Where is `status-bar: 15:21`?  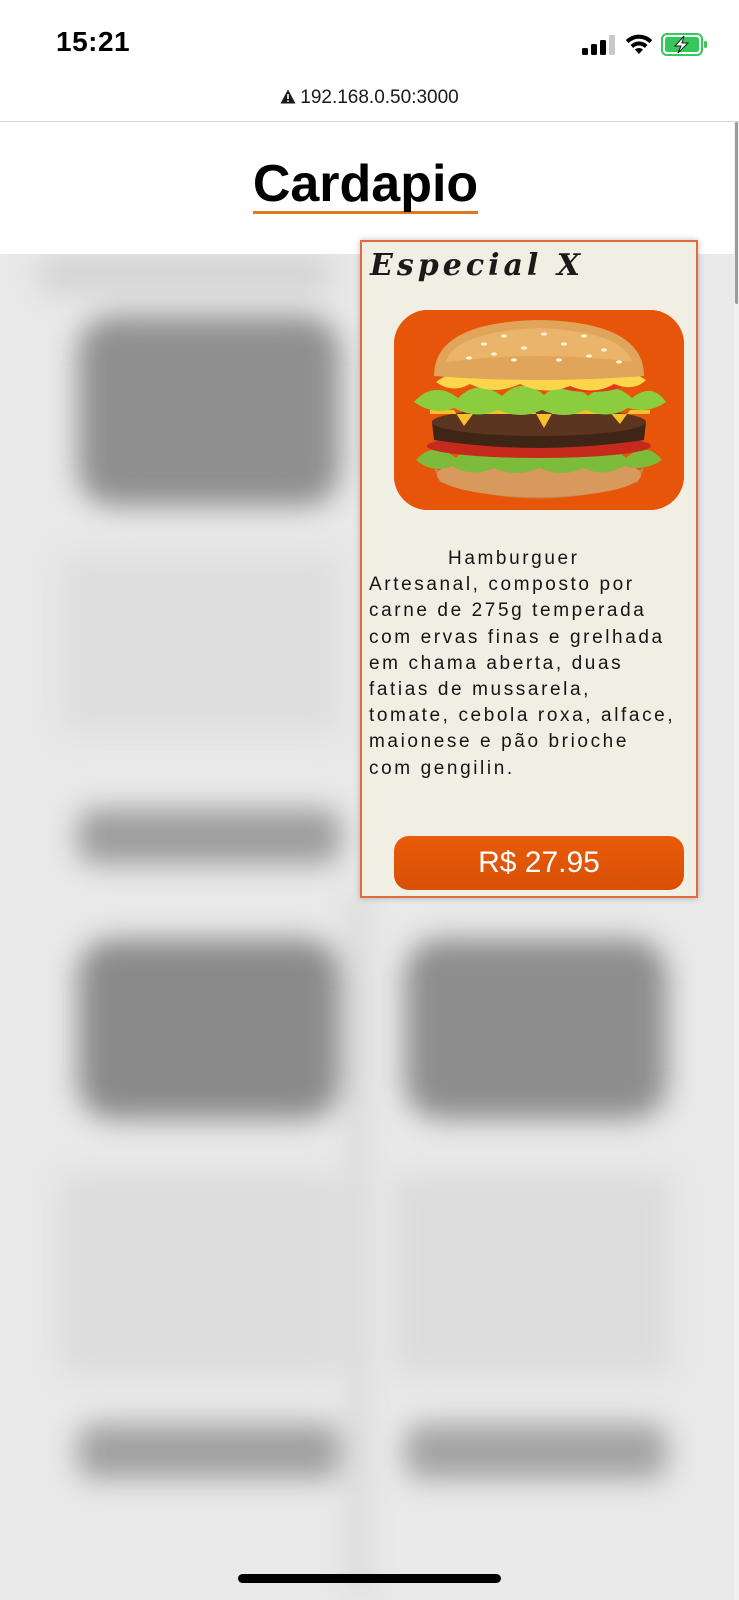
status-bar: 15:21 is located at coordinates (369, 40).